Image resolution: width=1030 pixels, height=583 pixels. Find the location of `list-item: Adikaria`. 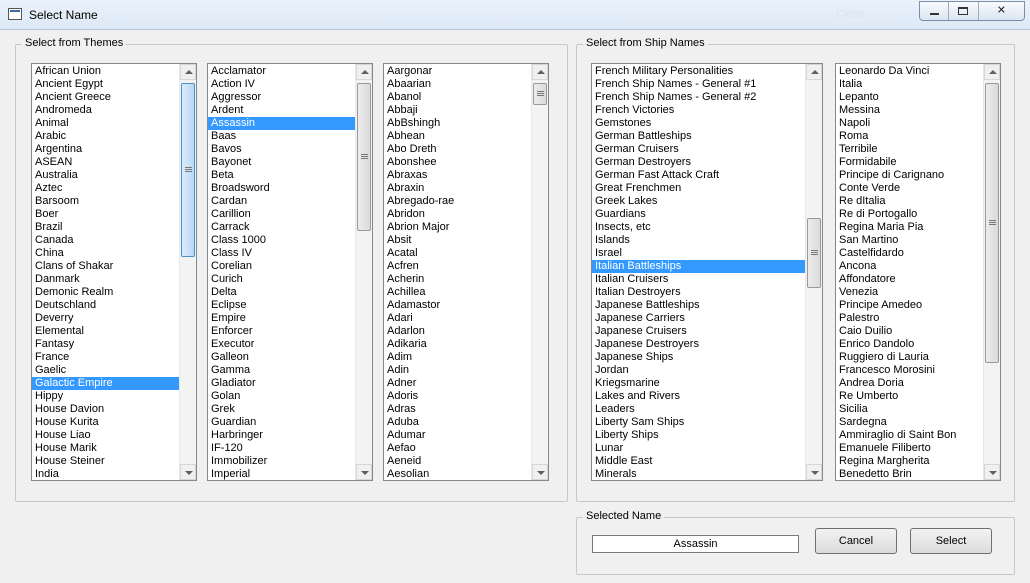

list-item: Adikaria is located at coordinates (457, 344).